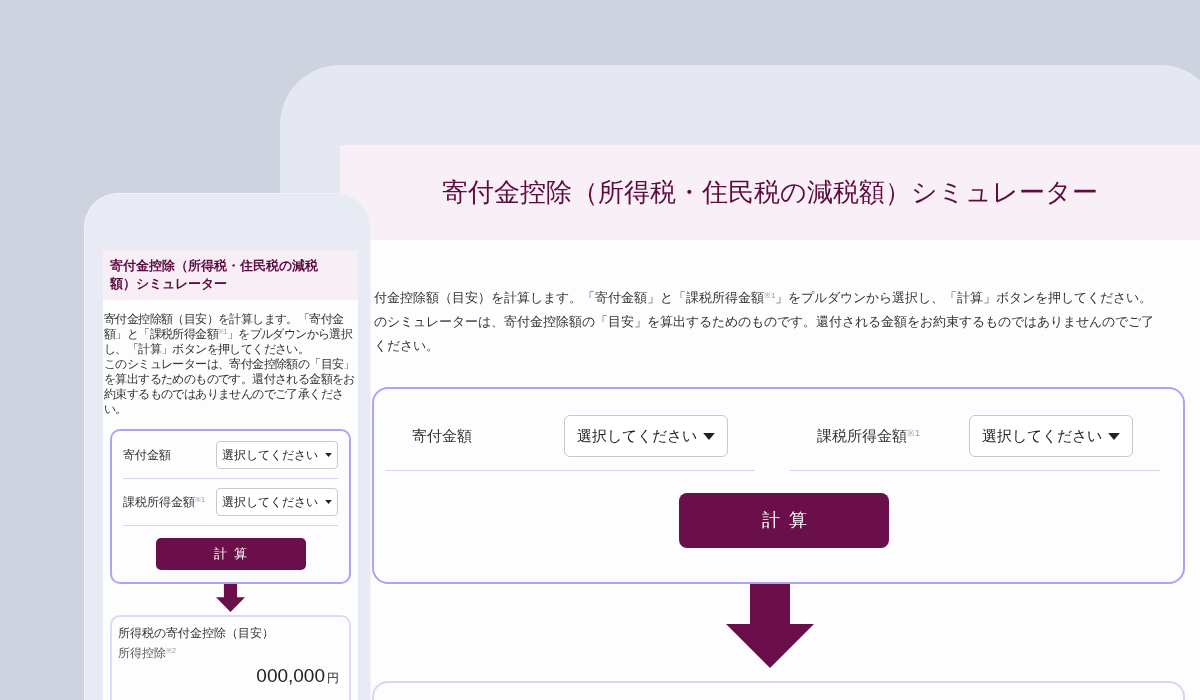 This screenshot has height=700, width=1200. What do you see at coordinates (290, 676) in the screenshot?
I see `result-amount: 000,000` at bounding box center [290, 676].